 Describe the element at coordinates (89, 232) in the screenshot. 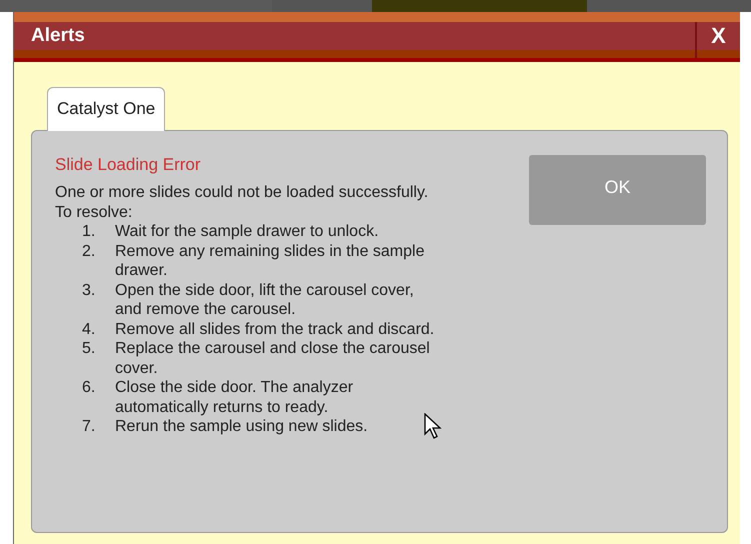

I see `step-number: 1.` at that location.